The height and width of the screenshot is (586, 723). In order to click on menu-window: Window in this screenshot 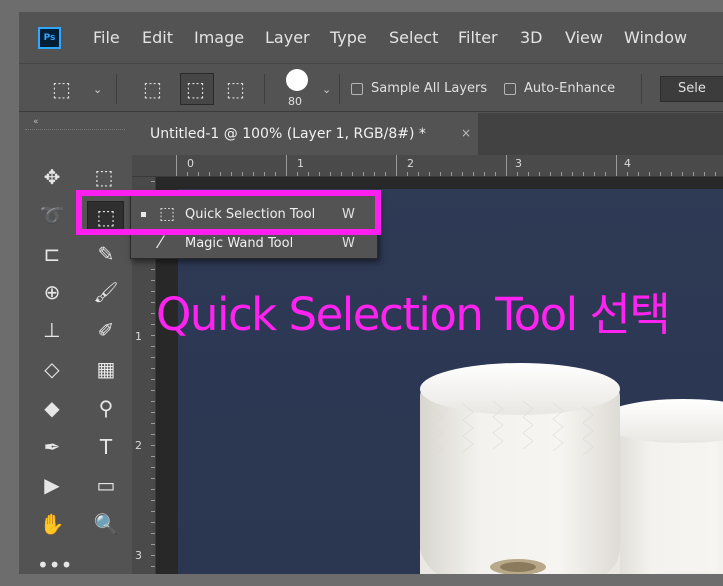, I will do `click(655, 37)`.